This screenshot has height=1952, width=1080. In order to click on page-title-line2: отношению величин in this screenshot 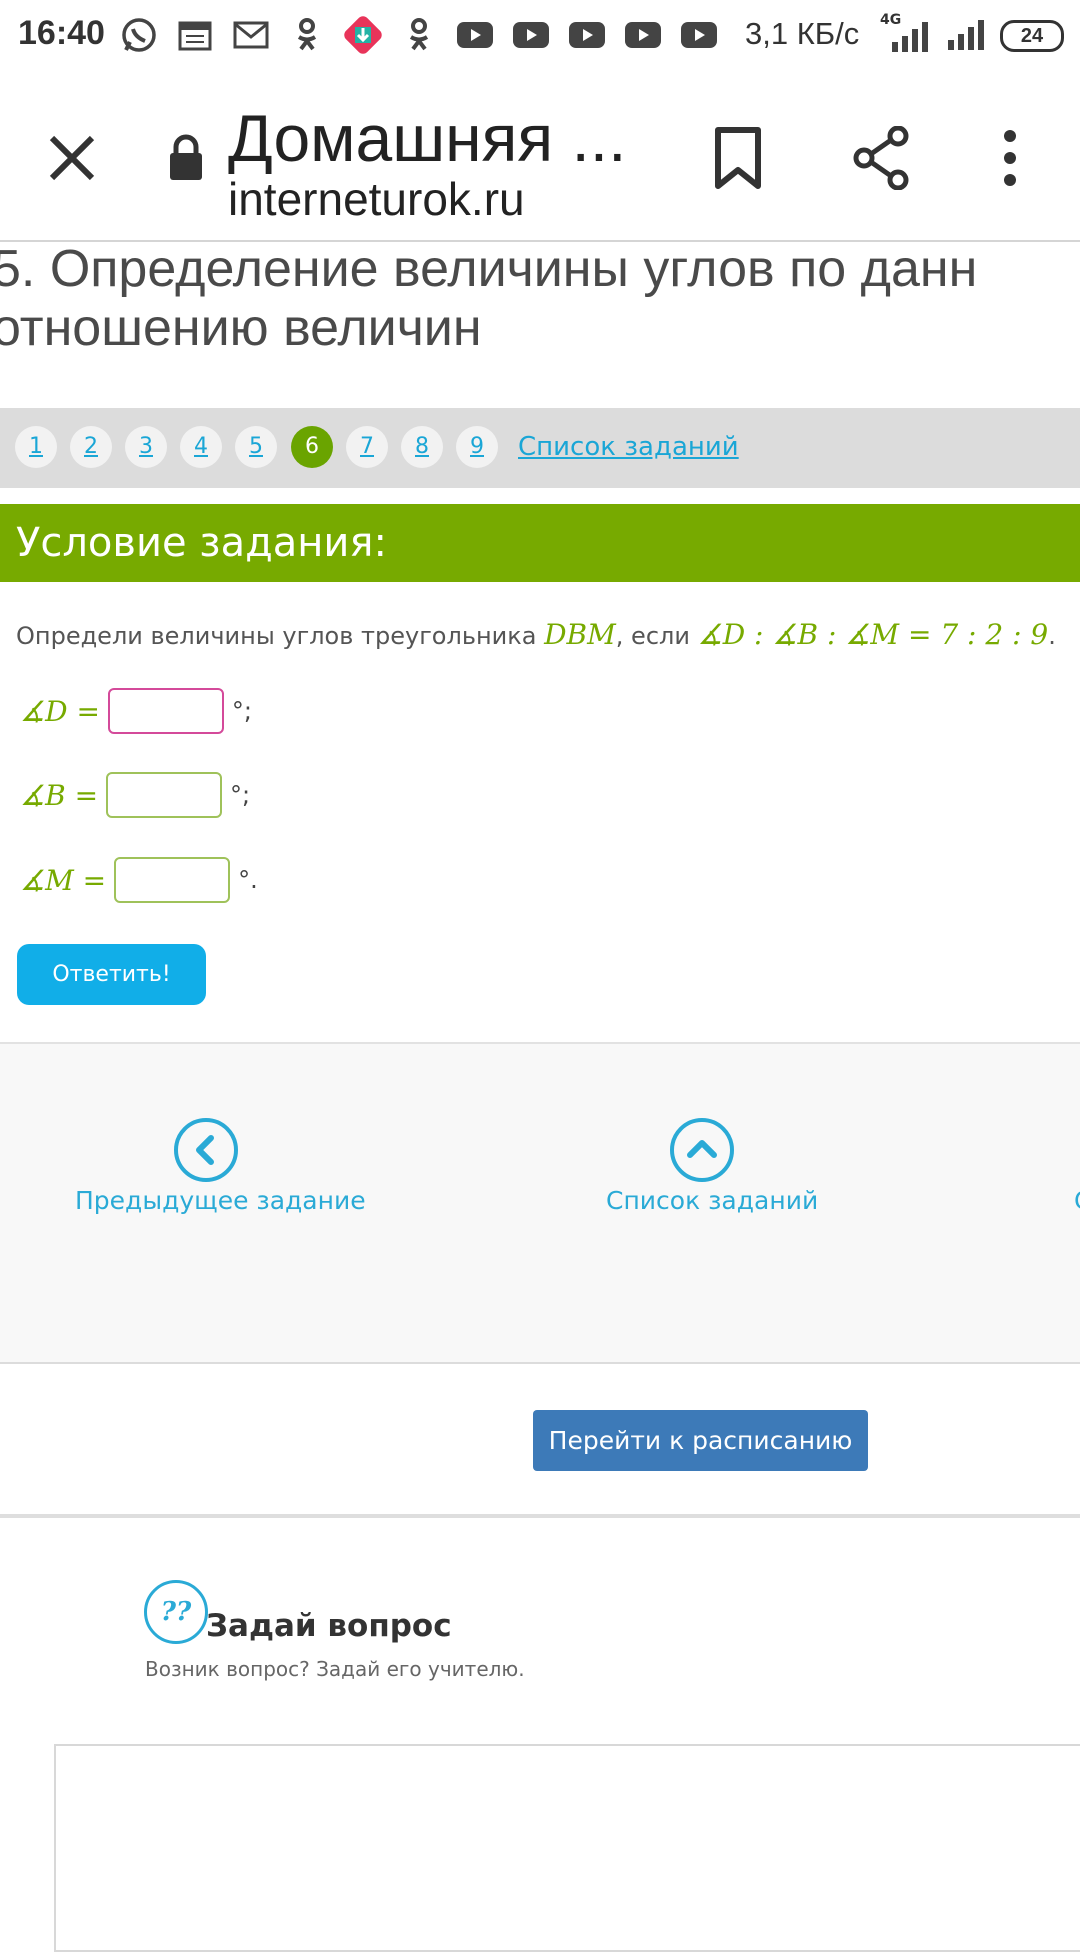, I will do `click(241, 328)`.